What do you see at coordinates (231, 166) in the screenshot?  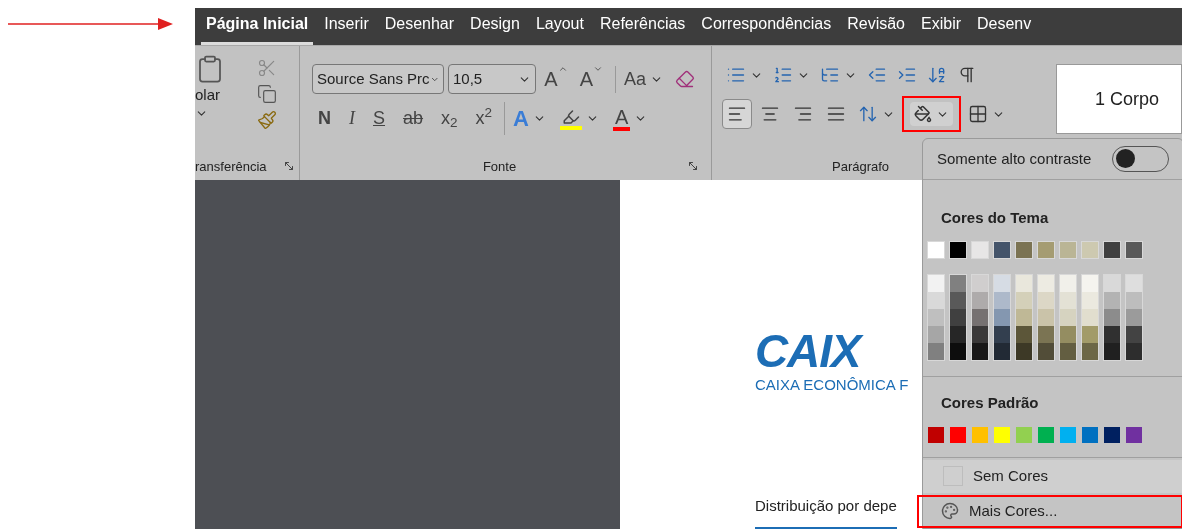 I see `group-label: ransferência` at bounding box center [231, 166].